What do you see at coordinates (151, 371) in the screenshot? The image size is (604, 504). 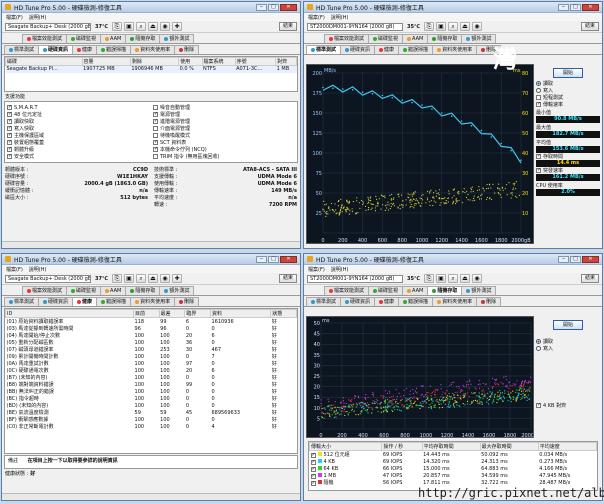 I see `table-row: (0C) 硬碟通電次數 100 100 20 6 好` at bounding box center [151, 371].